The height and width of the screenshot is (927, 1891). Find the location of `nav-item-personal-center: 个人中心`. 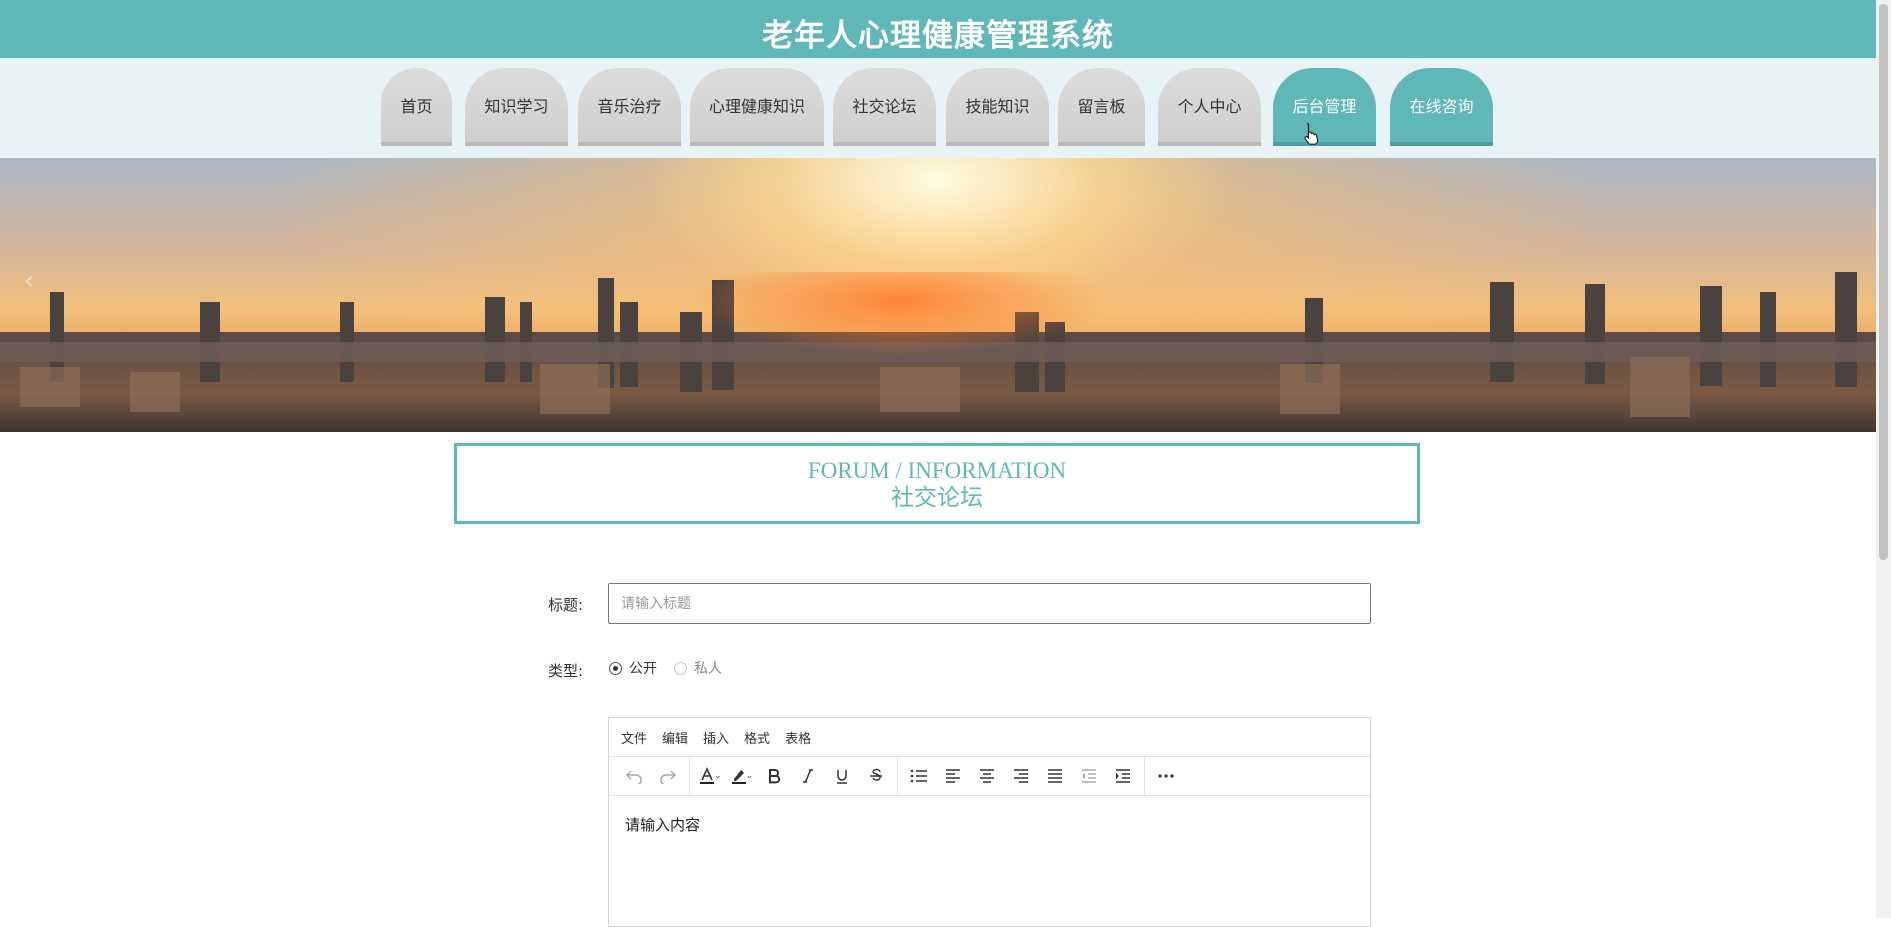

nav-item-personal-center: 个人中心 is located at coordinates (1209, 107).